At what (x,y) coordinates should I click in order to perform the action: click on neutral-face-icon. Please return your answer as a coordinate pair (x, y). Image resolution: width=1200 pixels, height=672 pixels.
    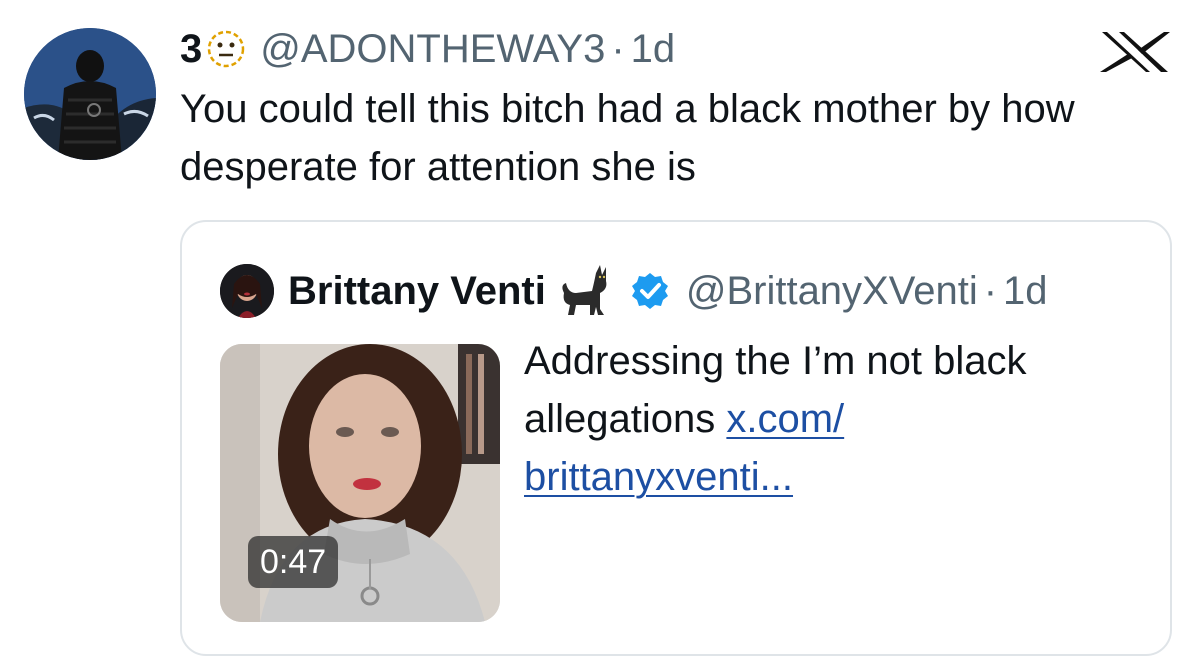
    Looking at the image, I should click on (226, 49).